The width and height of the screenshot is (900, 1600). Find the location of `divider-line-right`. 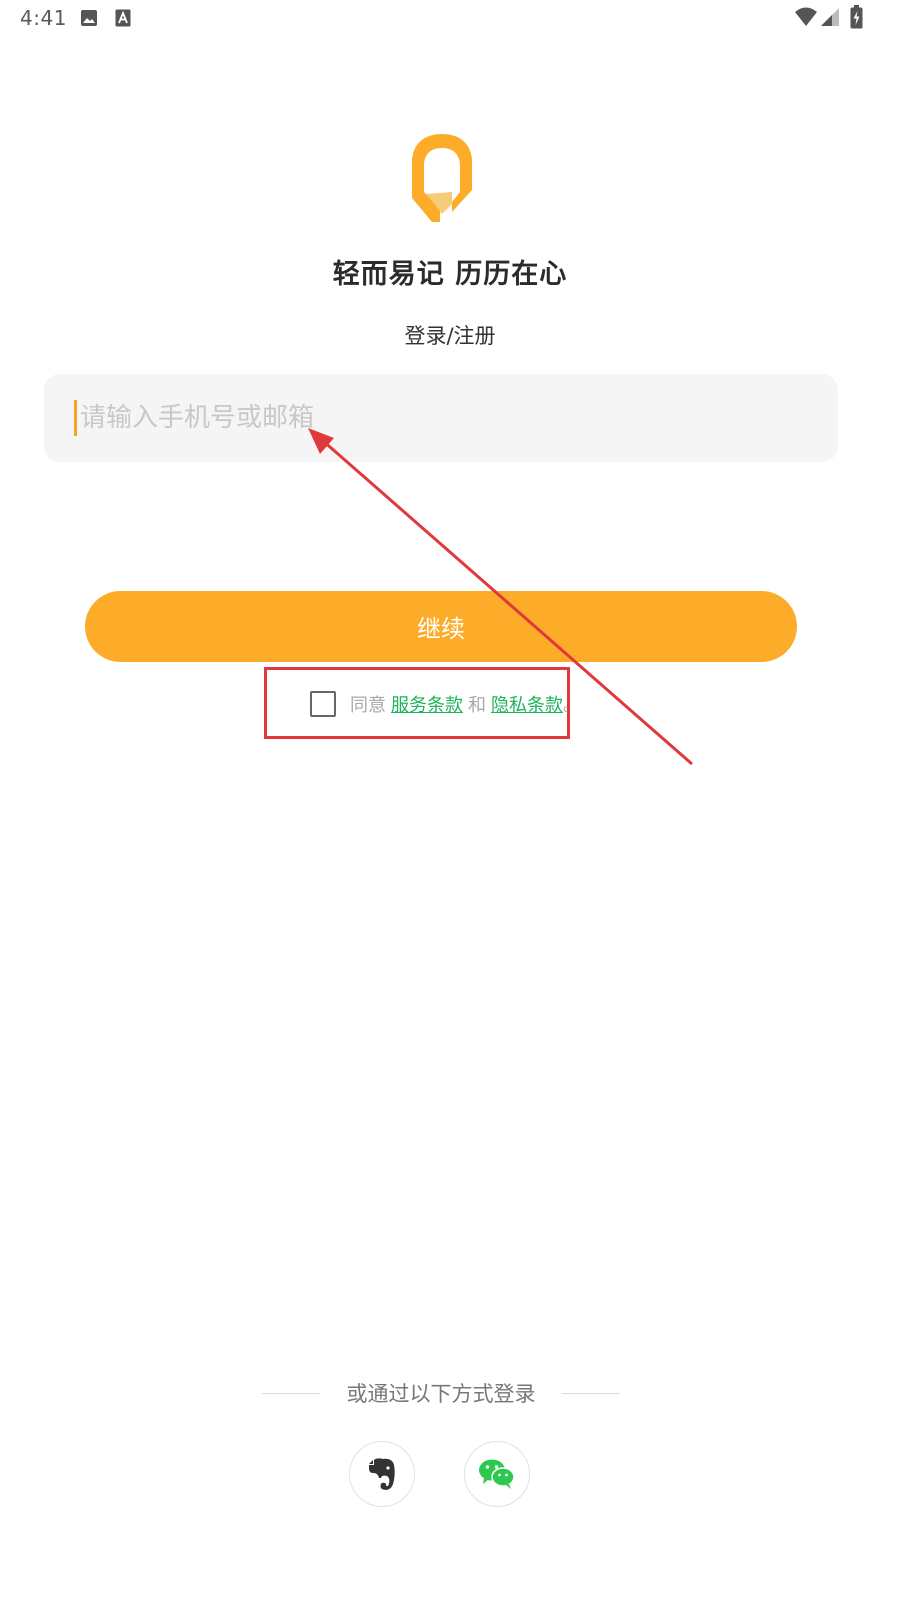

divider-line-right is located at coordinates (591, 1393).